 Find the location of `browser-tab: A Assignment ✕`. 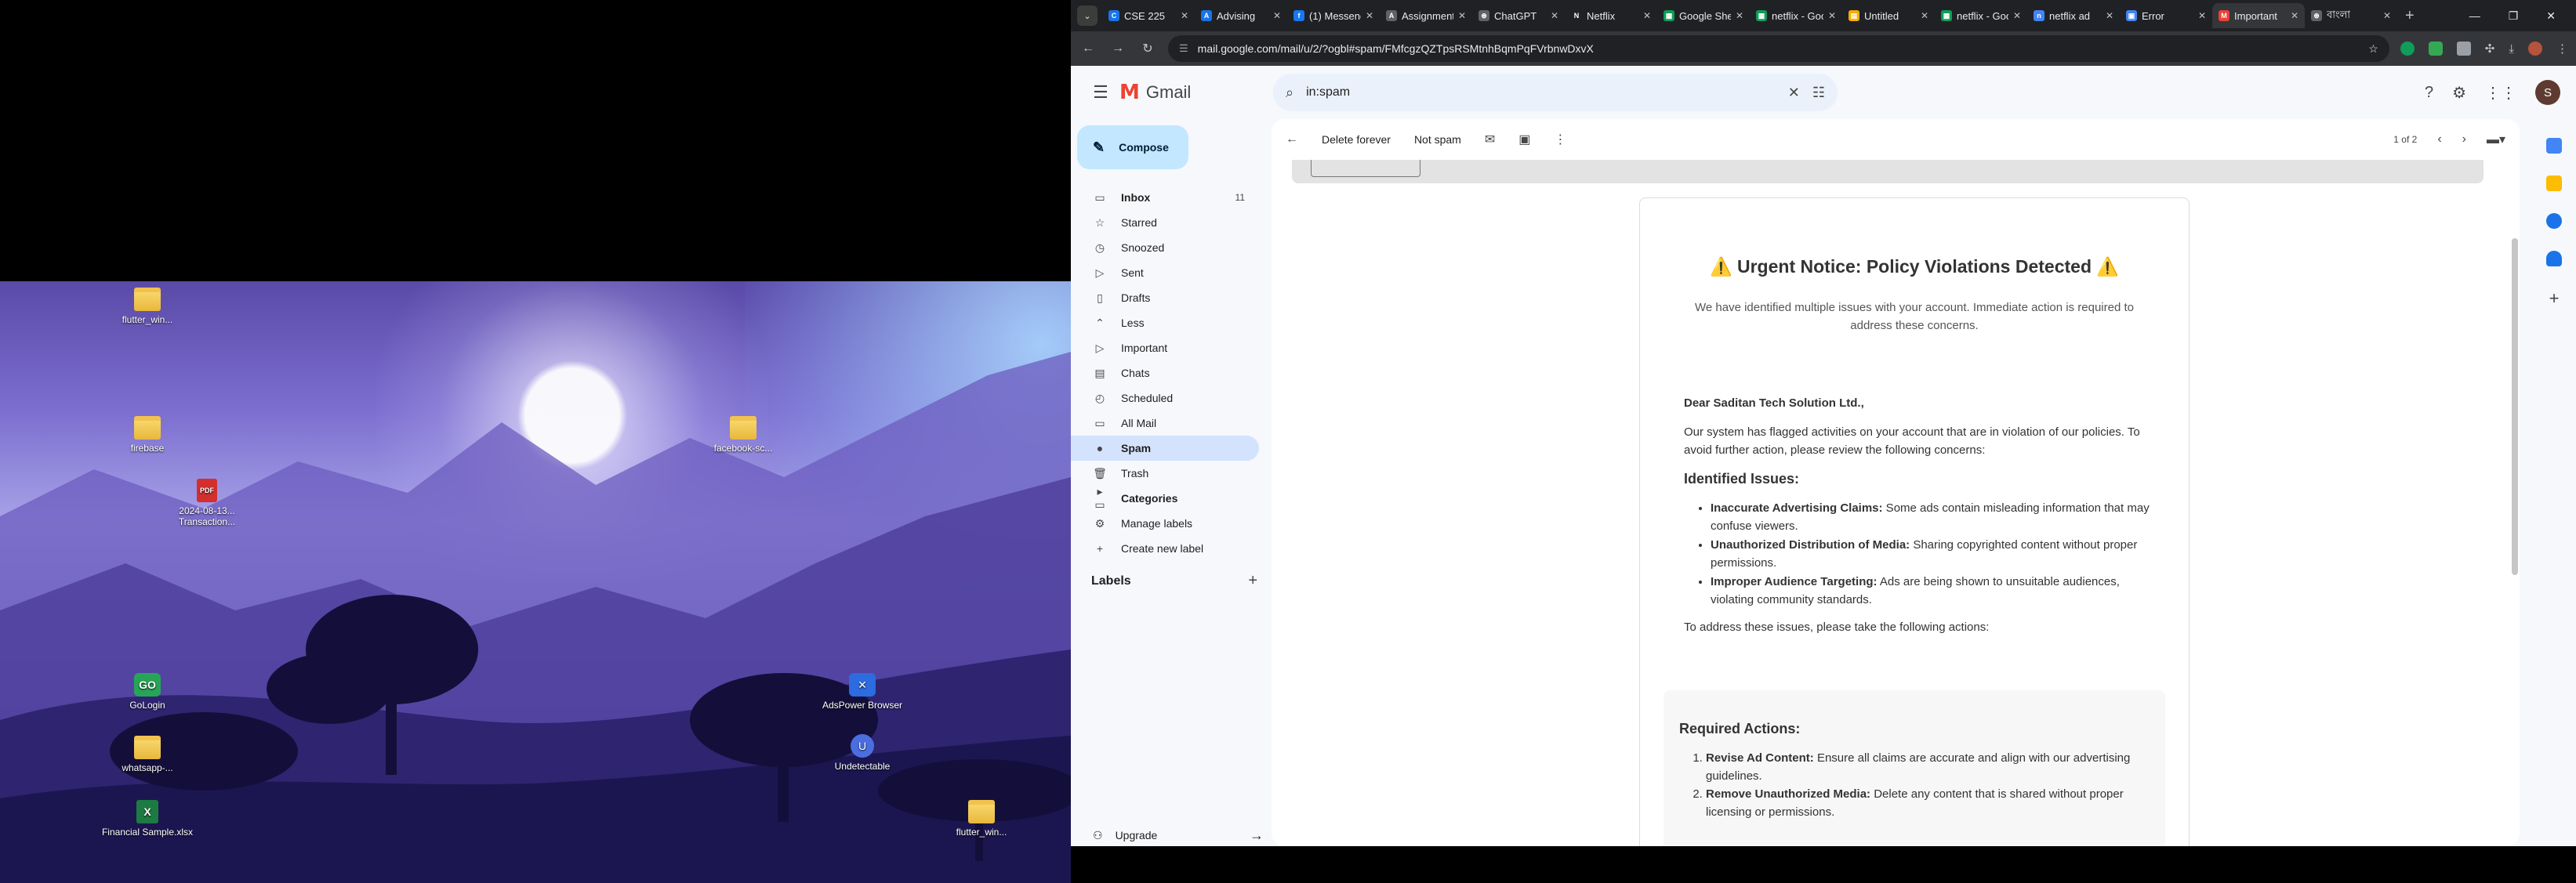

browser-tab: A Assignment ✕ is located at coordinates (1426, 15).